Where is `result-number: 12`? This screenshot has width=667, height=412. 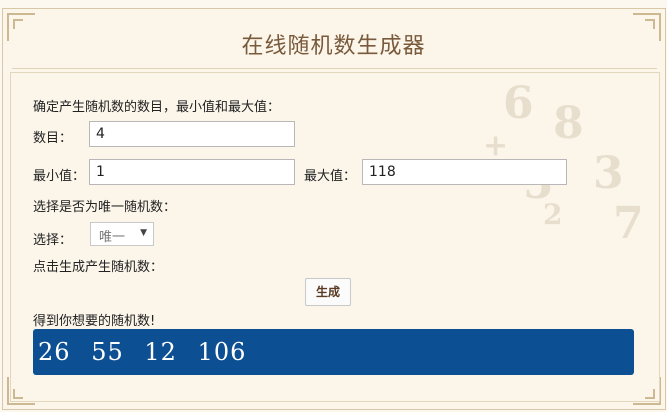 result-number: 12 is located at coordinates (160, 352).